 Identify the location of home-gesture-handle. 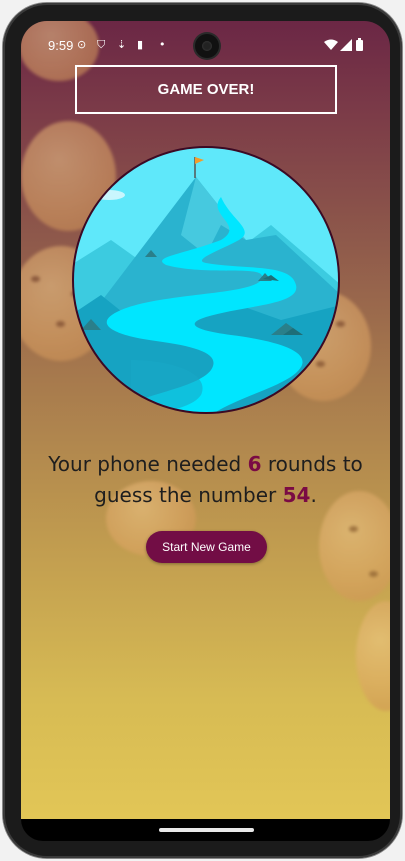
(206, 830).